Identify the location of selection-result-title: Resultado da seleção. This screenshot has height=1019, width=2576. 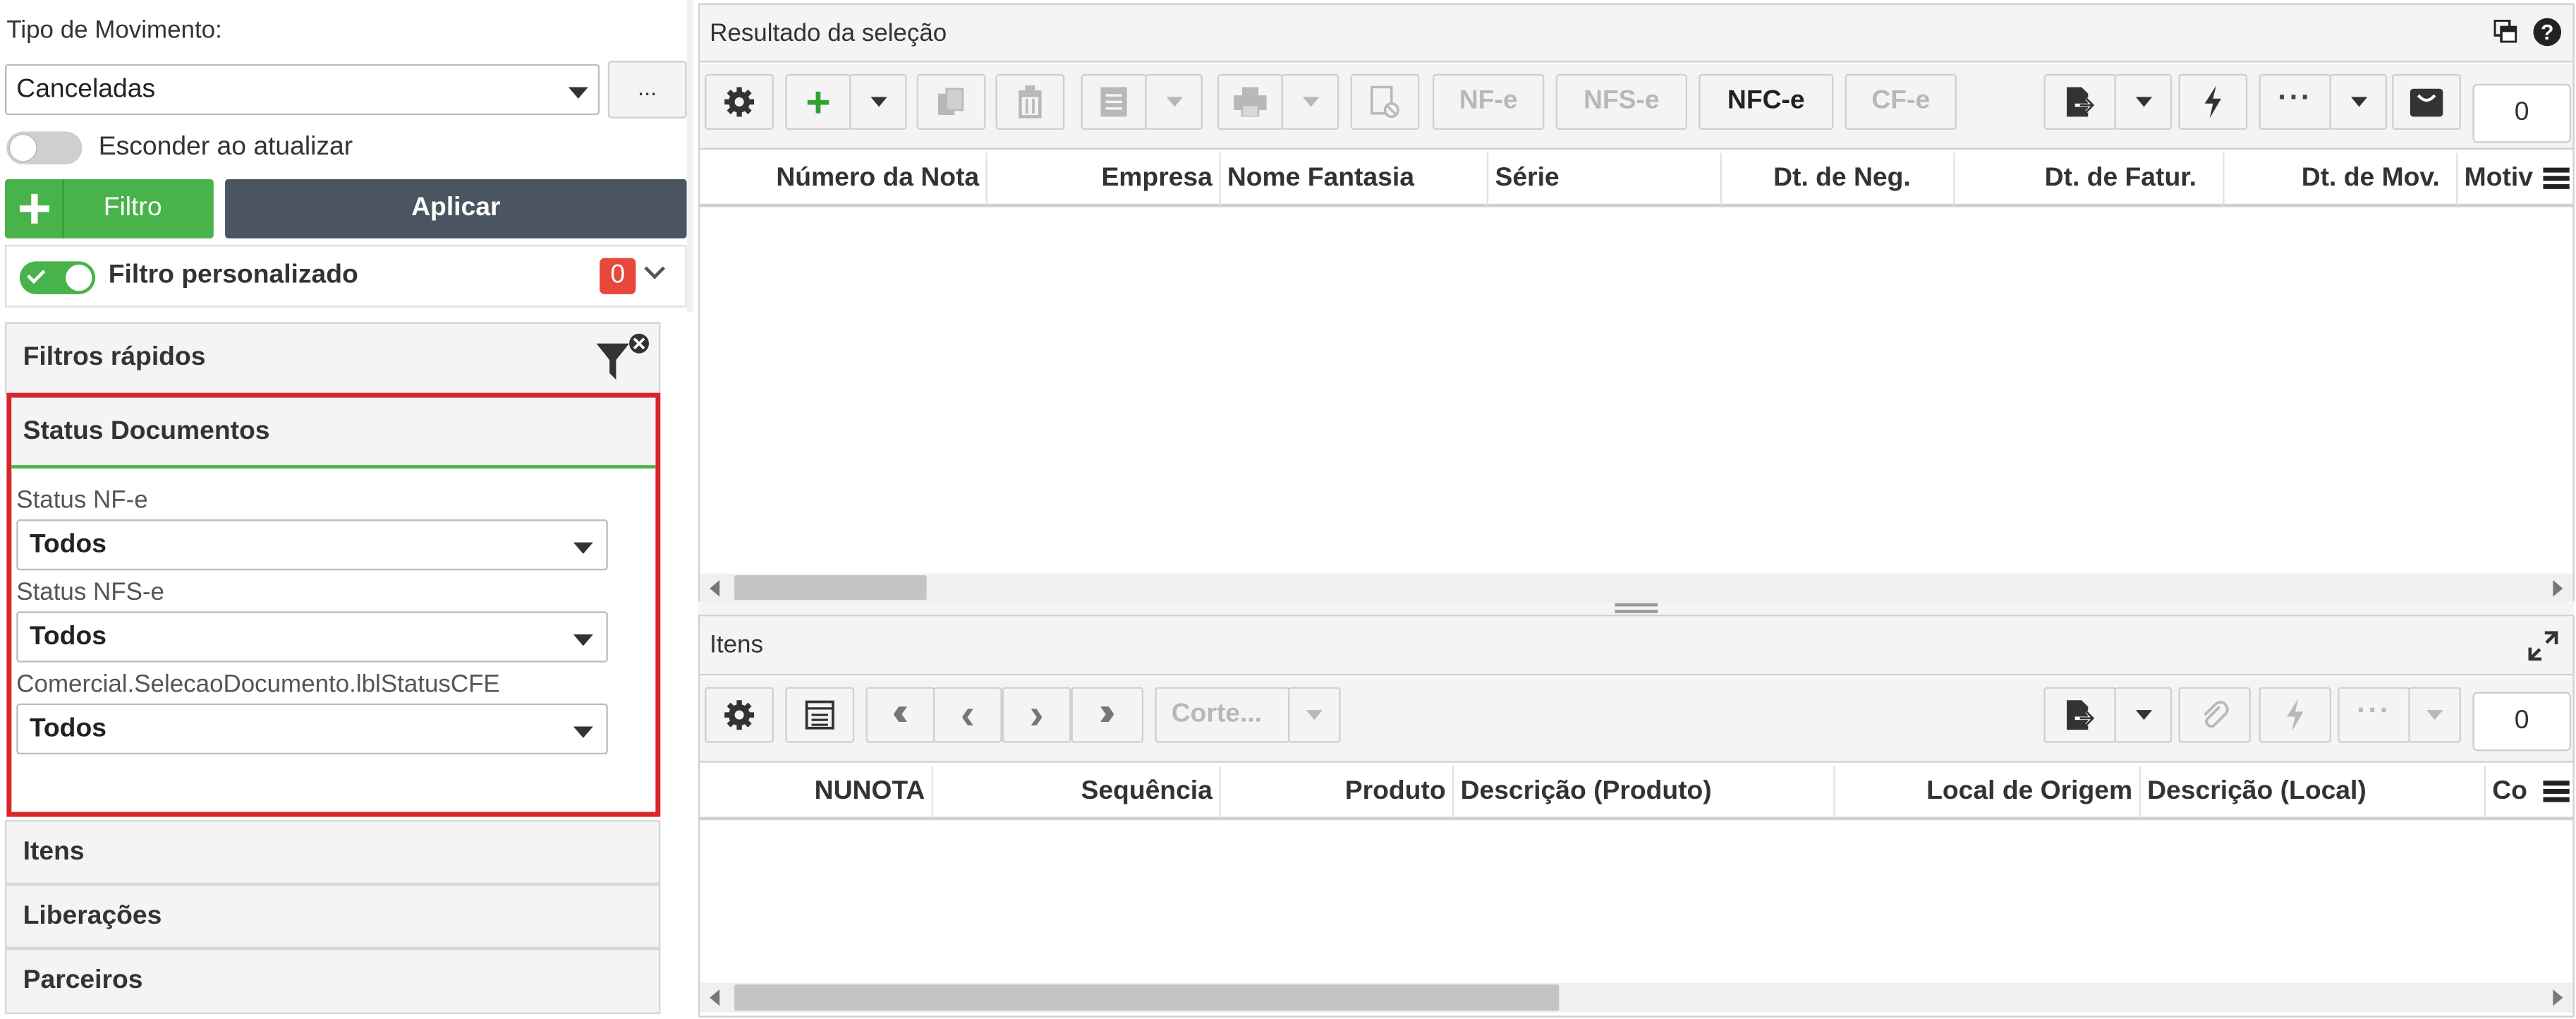
(828, 32).